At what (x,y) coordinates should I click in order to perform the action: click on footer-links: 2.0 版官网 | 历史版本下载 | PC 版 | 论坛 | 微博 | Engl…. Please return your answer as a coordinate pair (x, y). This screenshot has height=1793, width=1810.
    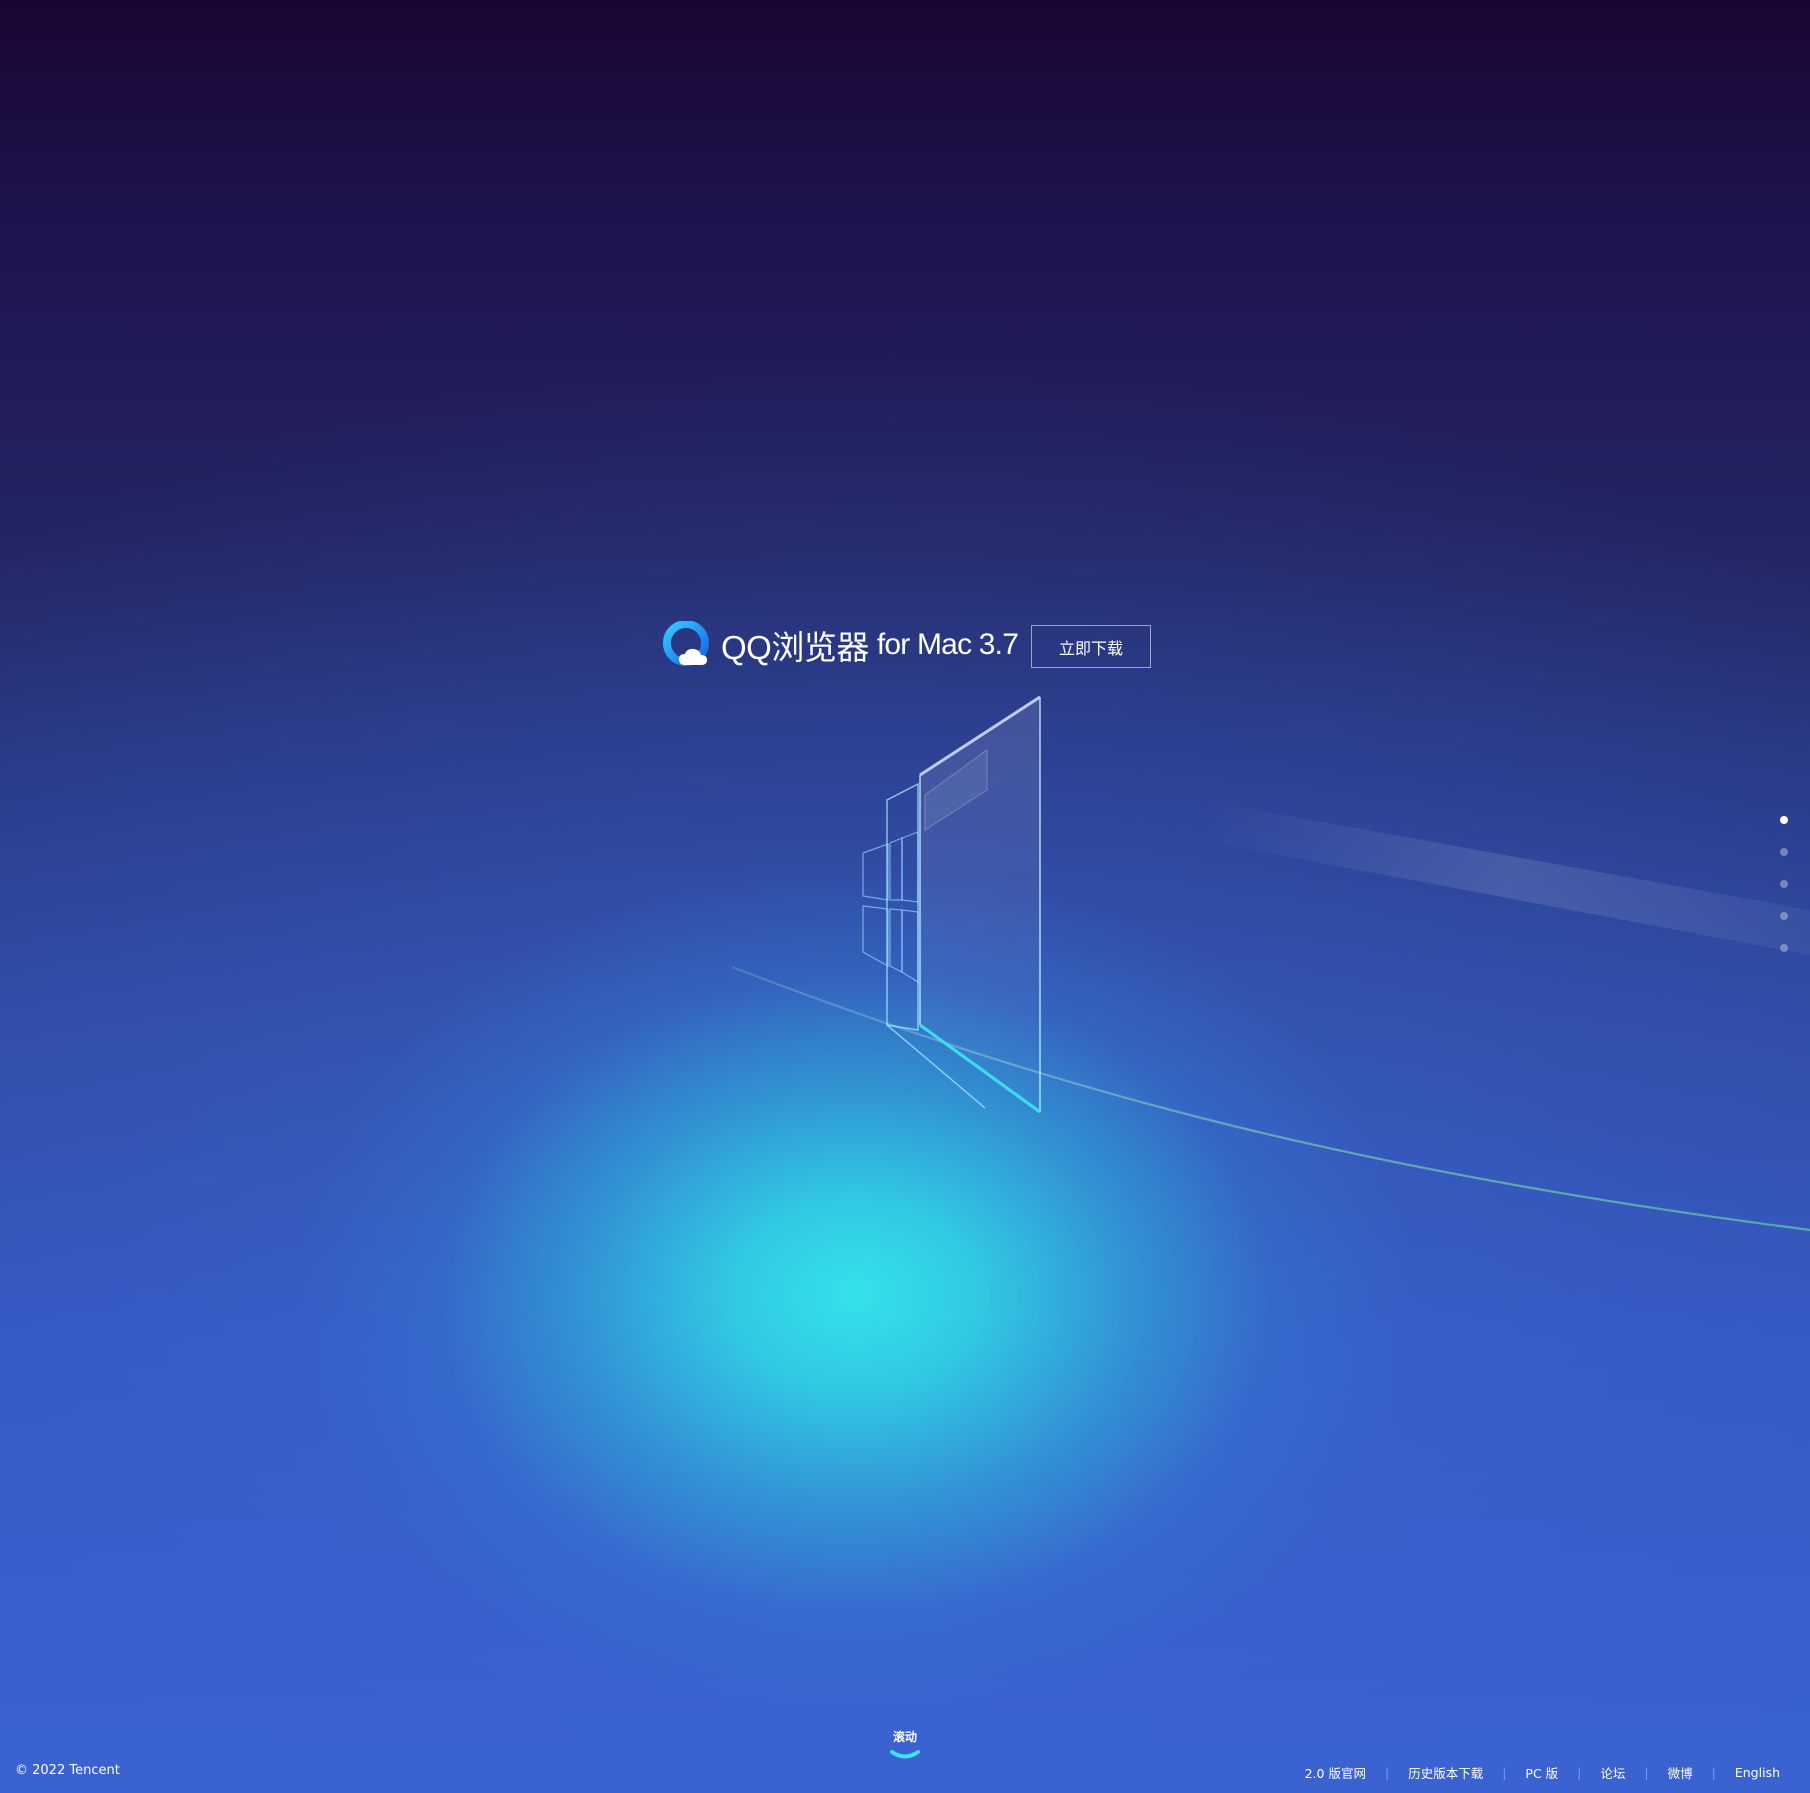
    Looking at the image, I should click on (1542, 1772).